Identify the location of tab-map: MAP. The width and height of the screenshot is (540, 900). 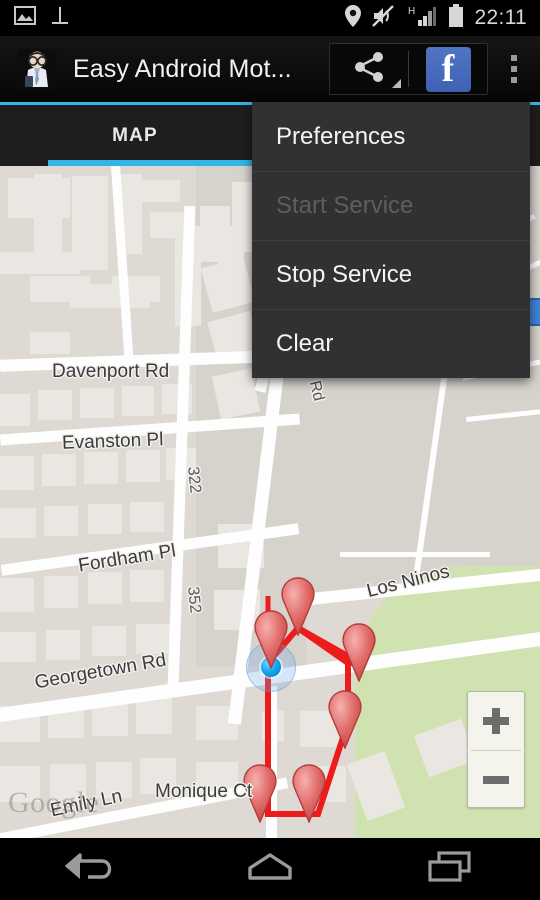
(135, 135).